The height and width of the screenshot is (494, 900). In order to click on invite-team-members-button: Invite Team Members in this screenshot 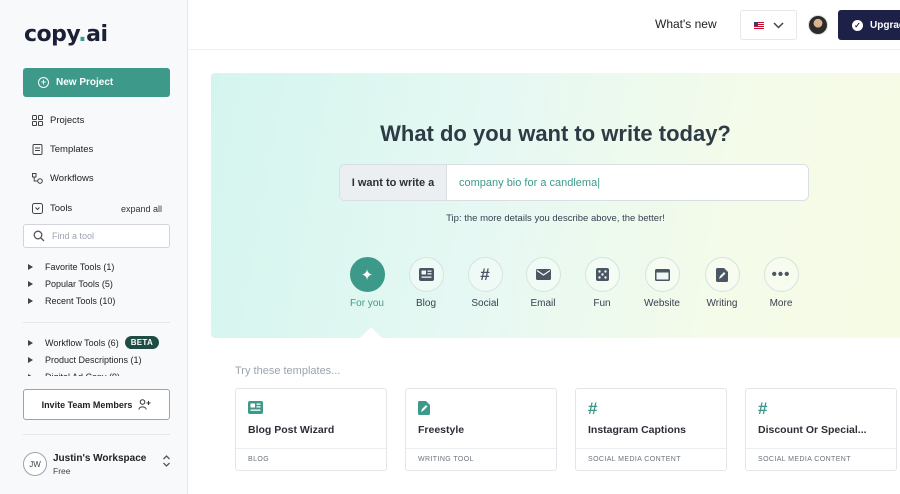, I will do `click(96, 404)`.